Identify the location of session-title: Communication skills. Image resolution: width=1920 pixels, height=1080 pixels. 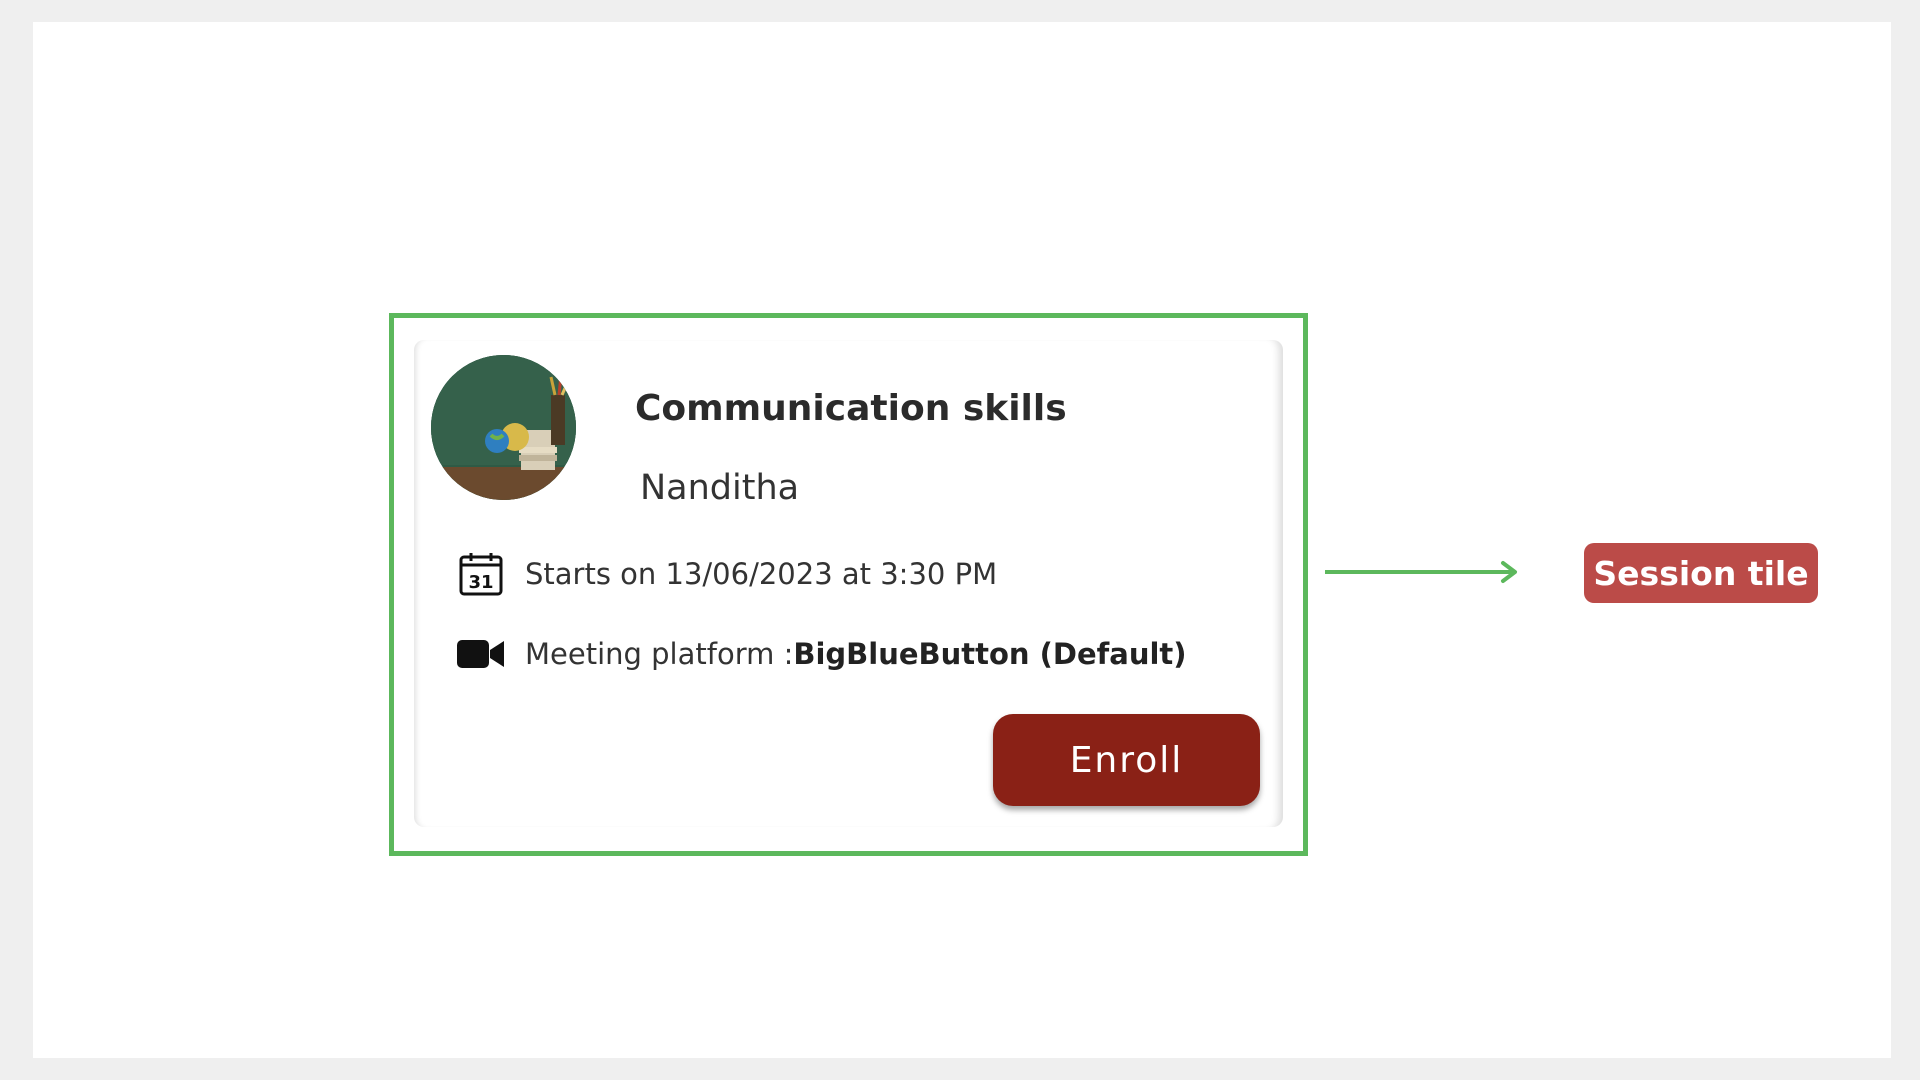
(851, 408).